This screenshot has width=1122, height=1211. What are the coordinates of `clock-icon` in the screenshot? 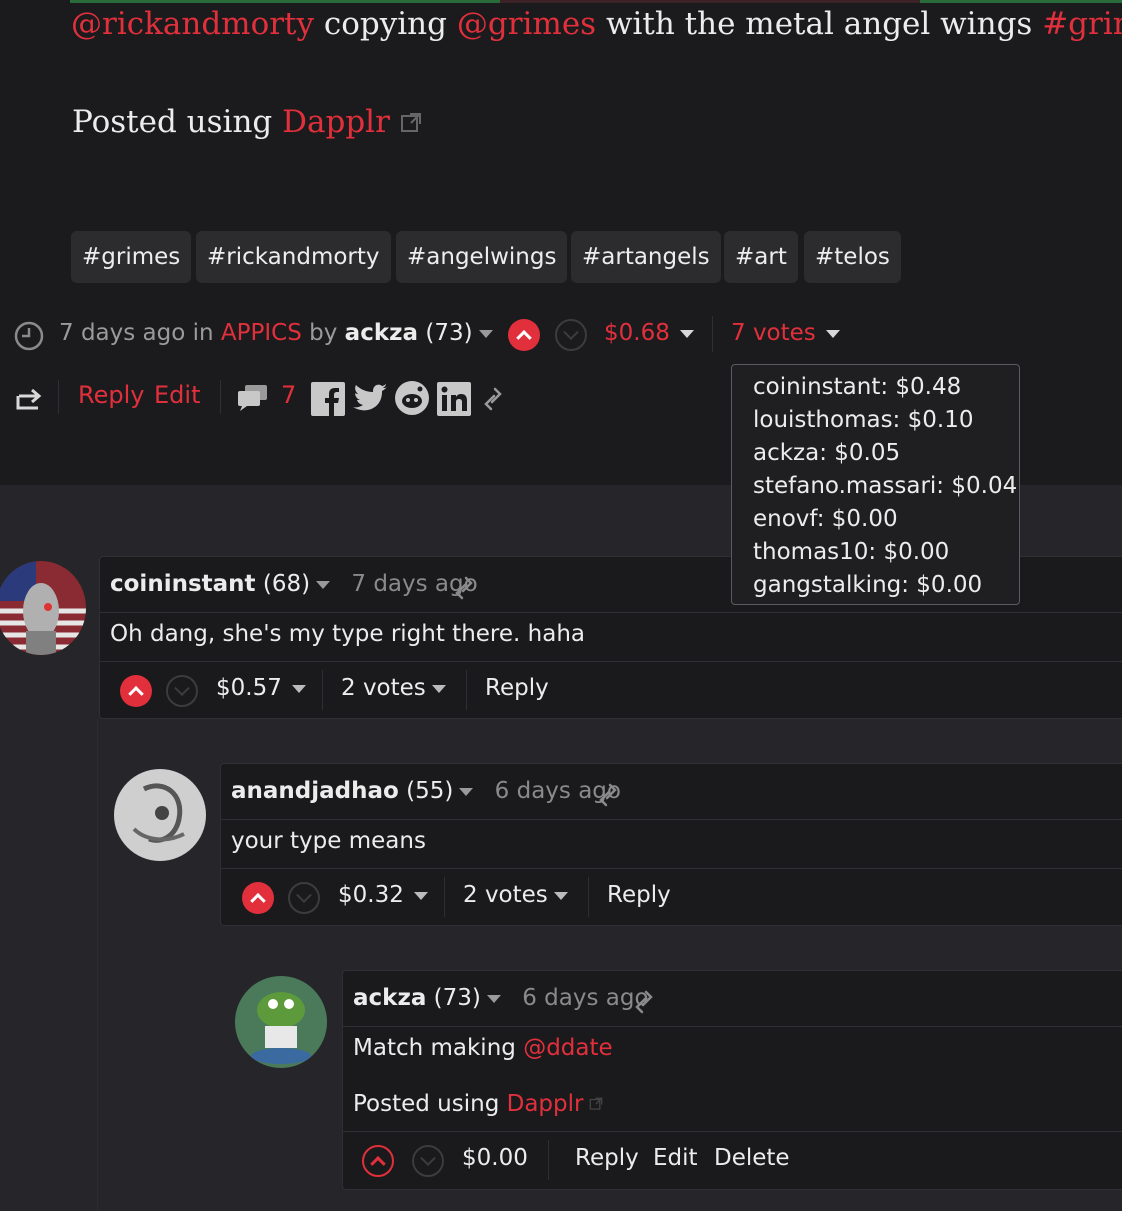 It's located at (29, 336).